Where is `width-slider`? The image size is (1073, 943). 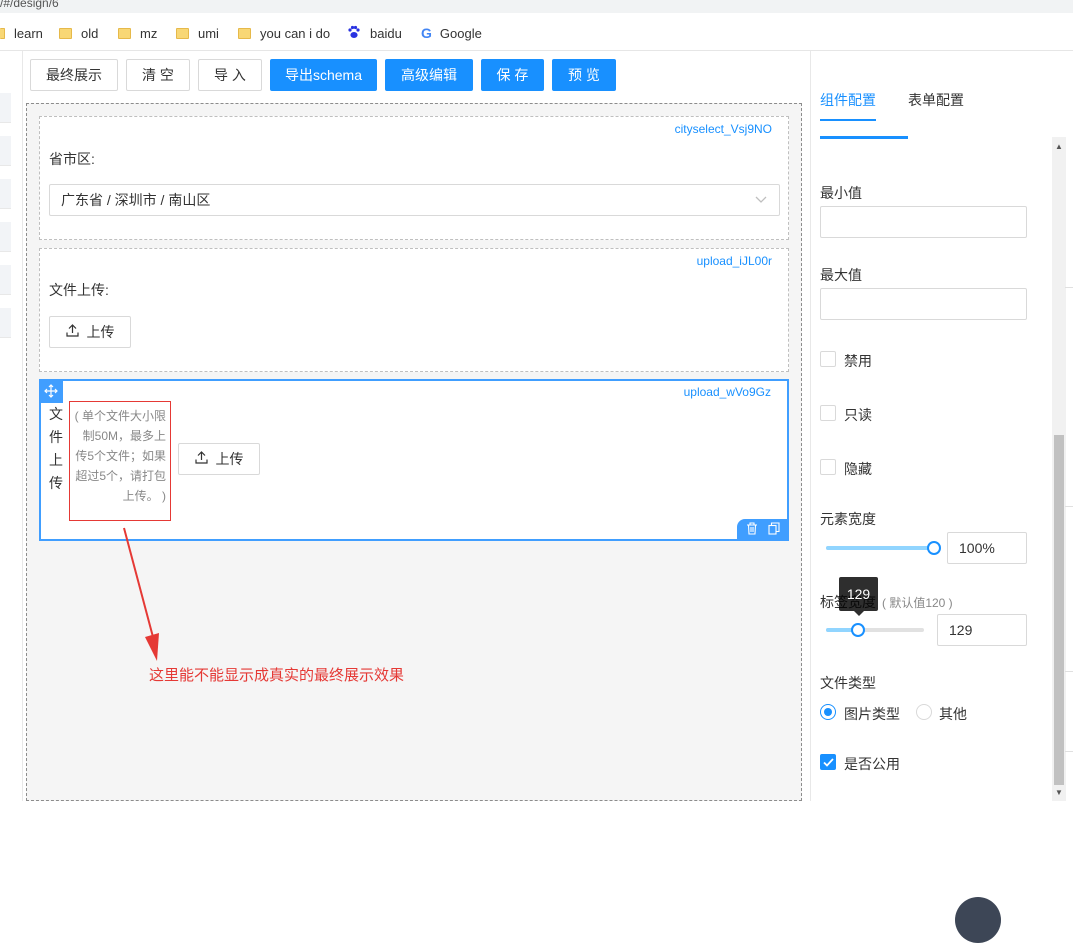 width-slider is located at coordinates (880, 548).